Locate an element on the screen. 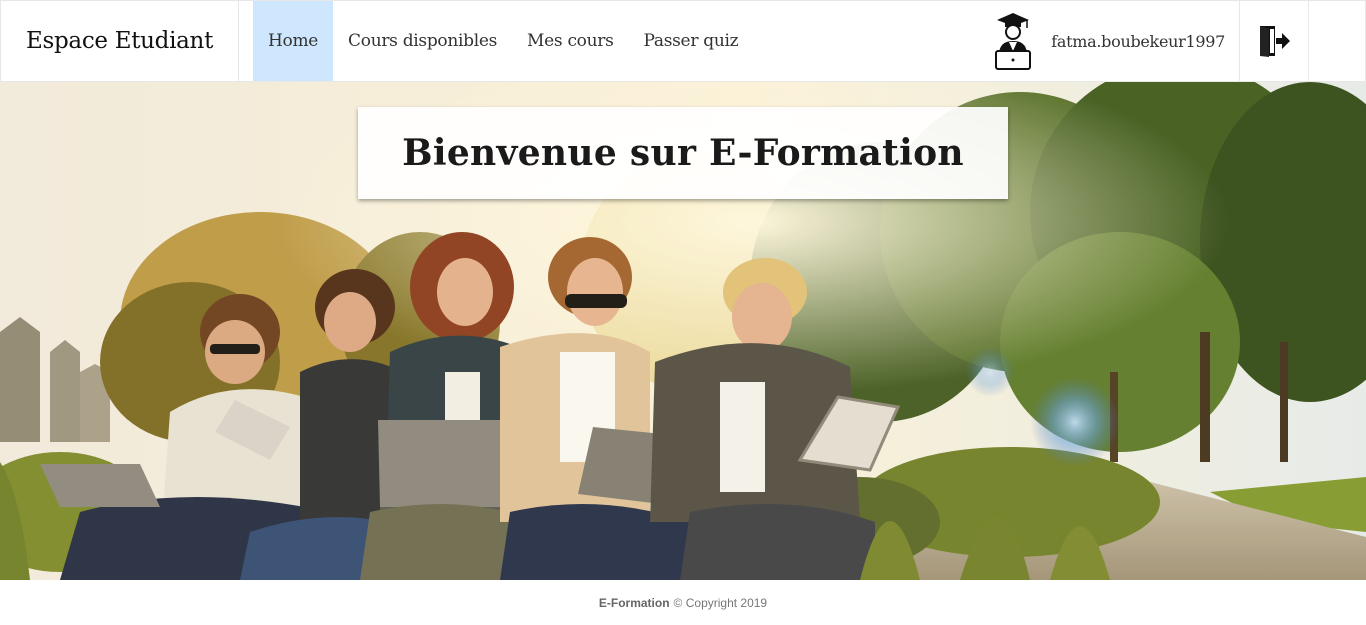  graduate-student-laptop-icon is located at coordinates (1013, 41).